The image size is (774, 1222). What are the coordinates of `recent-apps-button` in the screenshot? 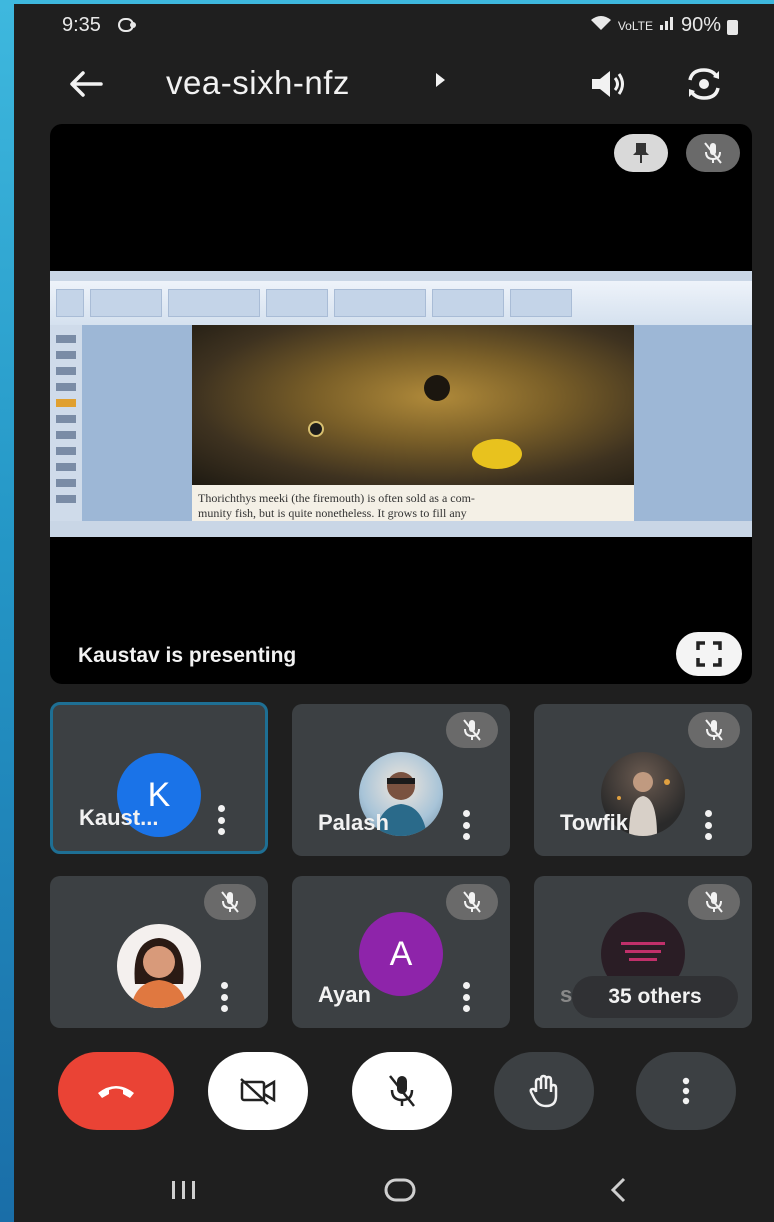 It's located at (184, 1190).